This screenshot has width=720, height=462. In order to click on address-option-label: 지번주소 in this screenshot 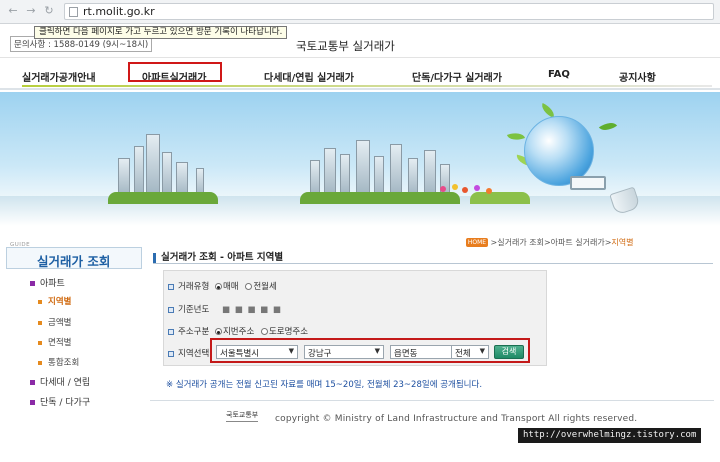, I will do `click(238, 332)`.